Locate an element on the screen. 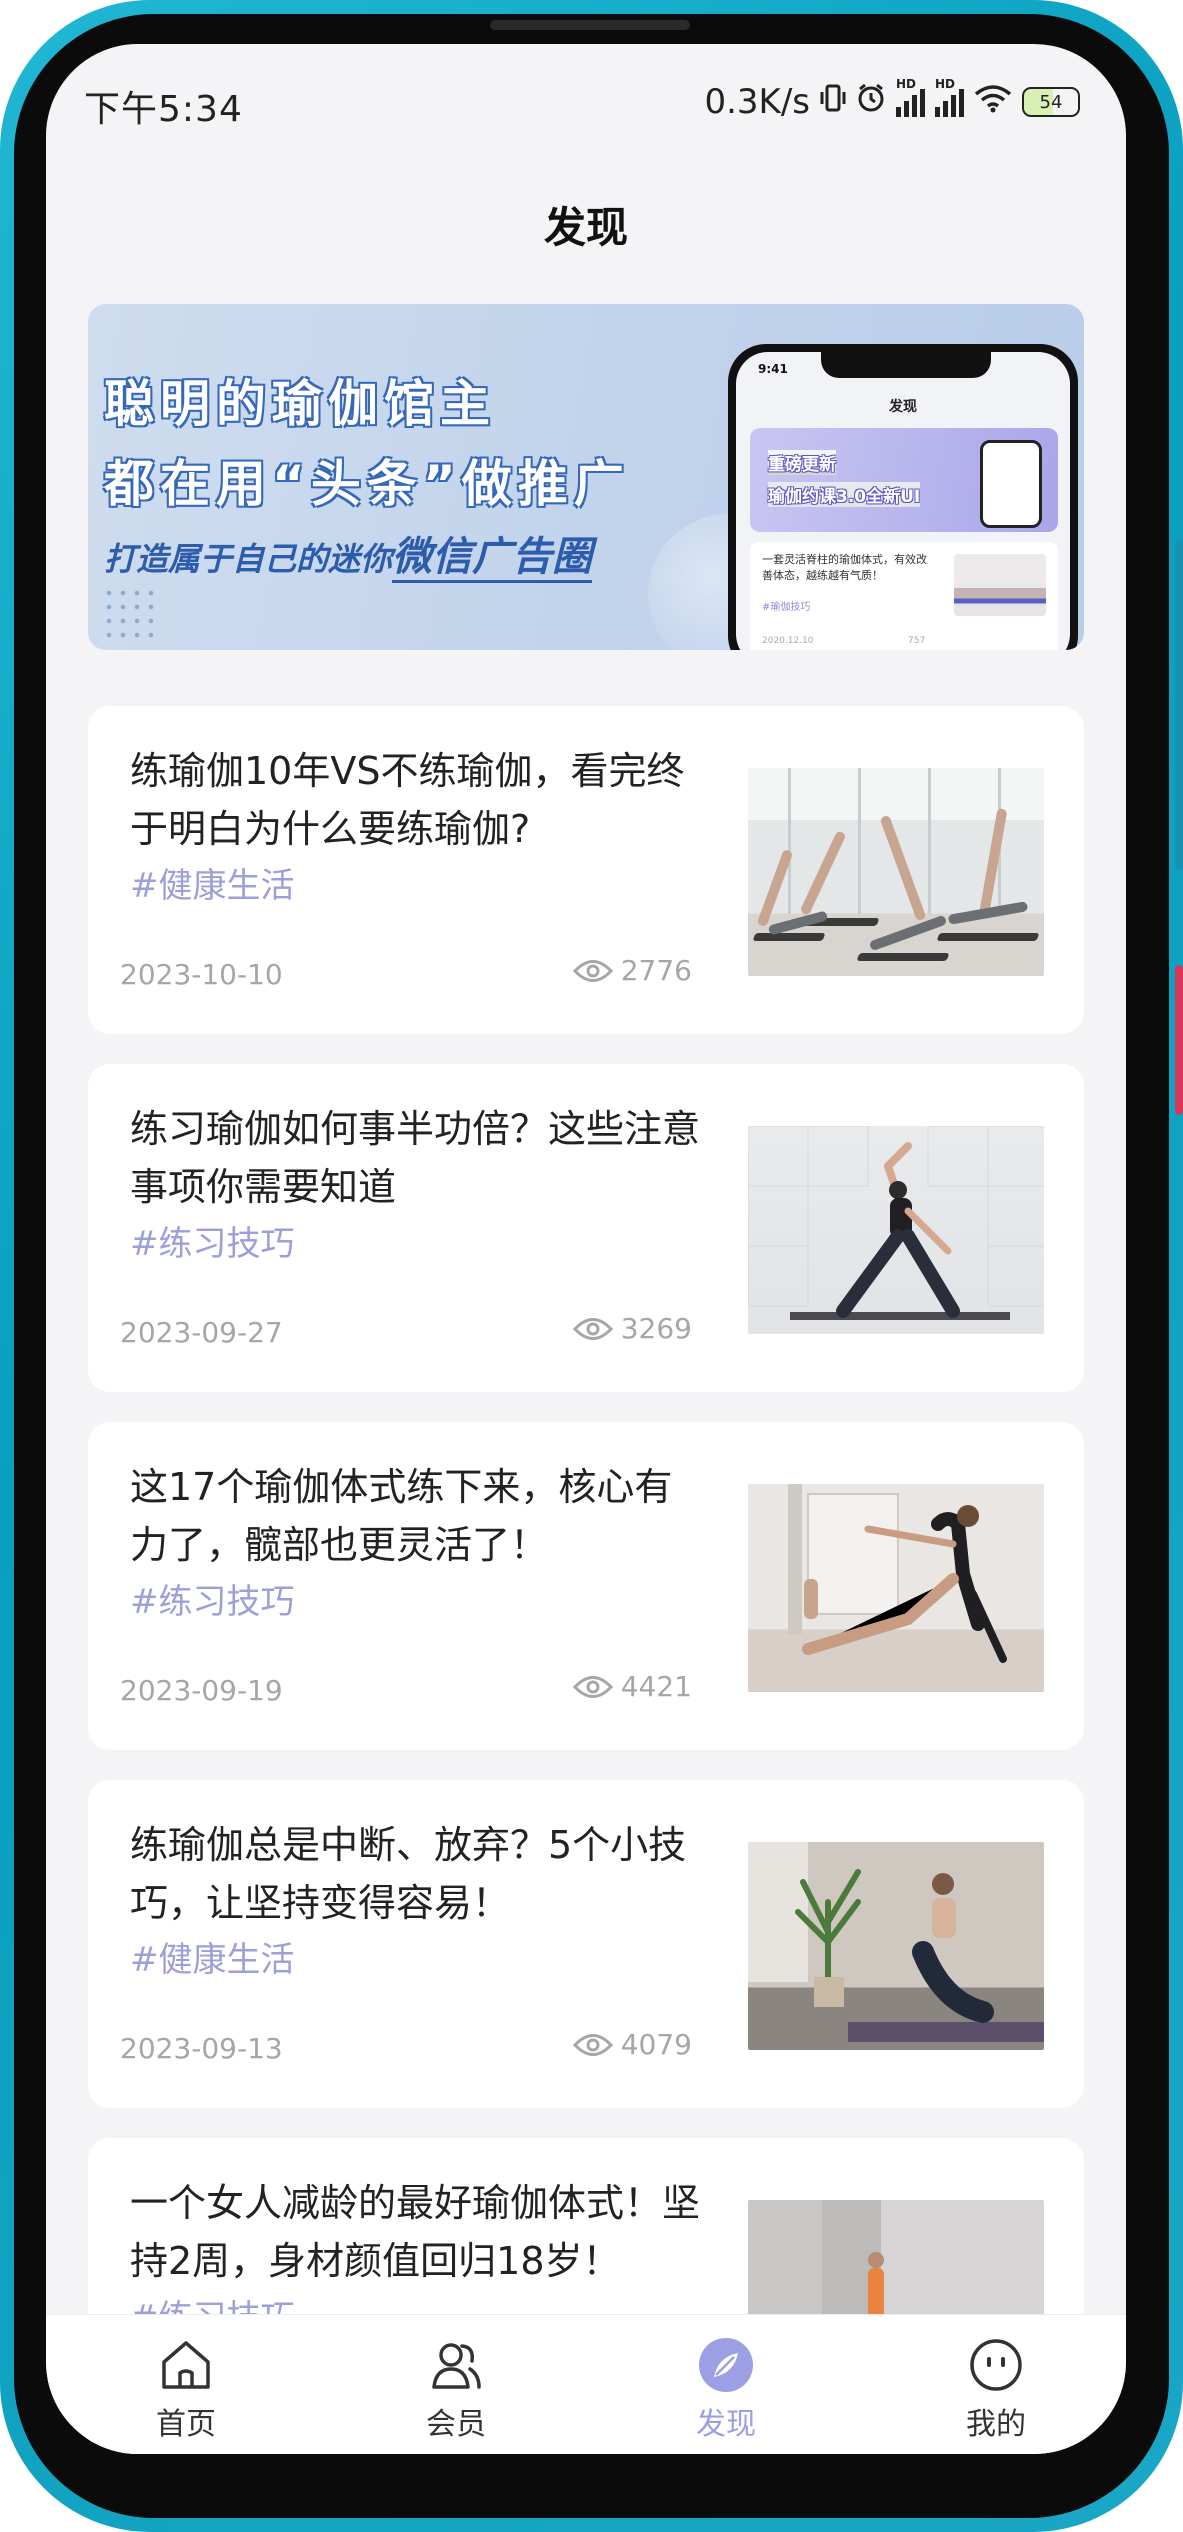 This screenshot has width=1183, height=2532. earpiece-speaker is located at coordinates (590, 25).